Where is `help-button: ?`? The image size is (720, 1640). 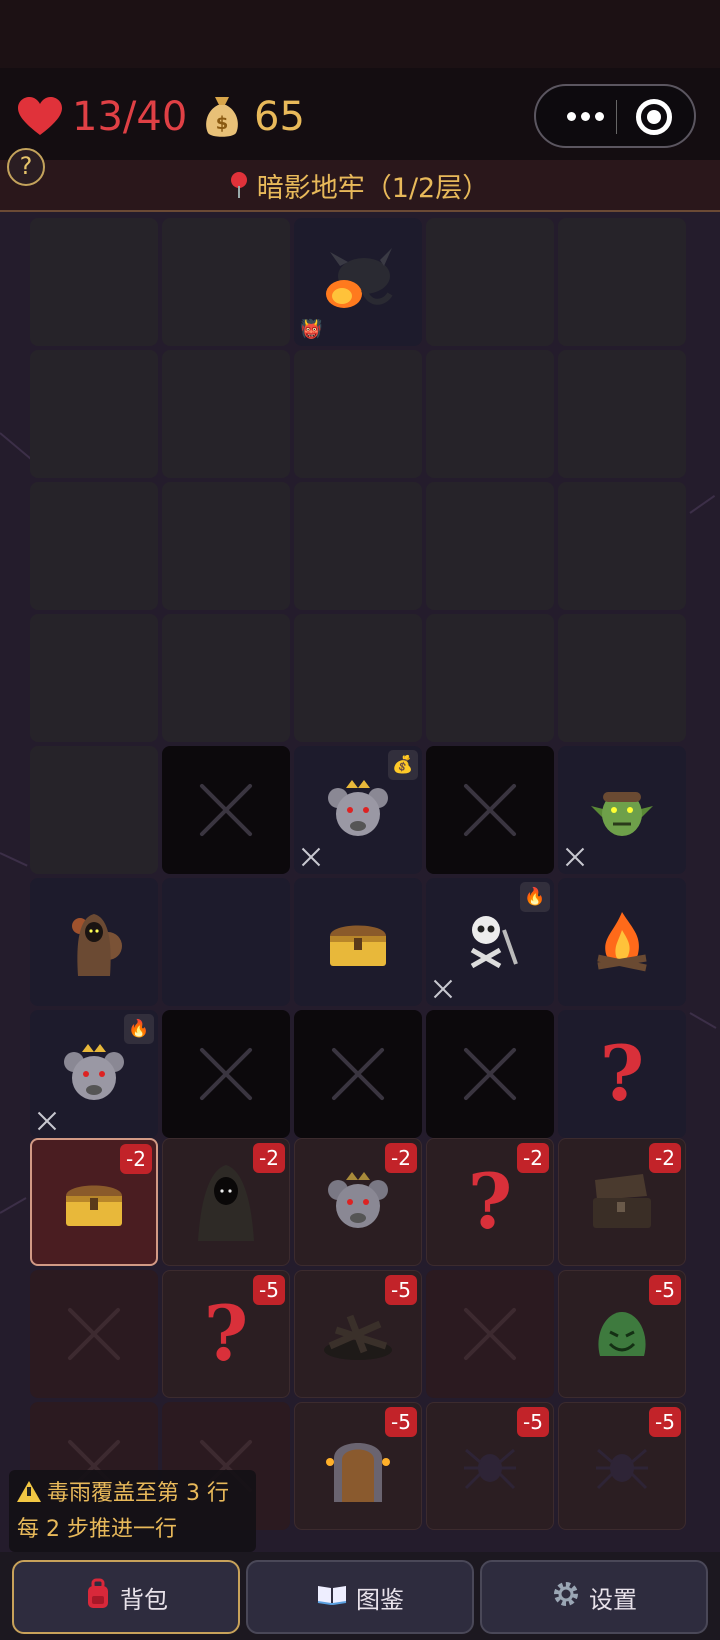 help-button: ? is located at coordinates (26, 167).